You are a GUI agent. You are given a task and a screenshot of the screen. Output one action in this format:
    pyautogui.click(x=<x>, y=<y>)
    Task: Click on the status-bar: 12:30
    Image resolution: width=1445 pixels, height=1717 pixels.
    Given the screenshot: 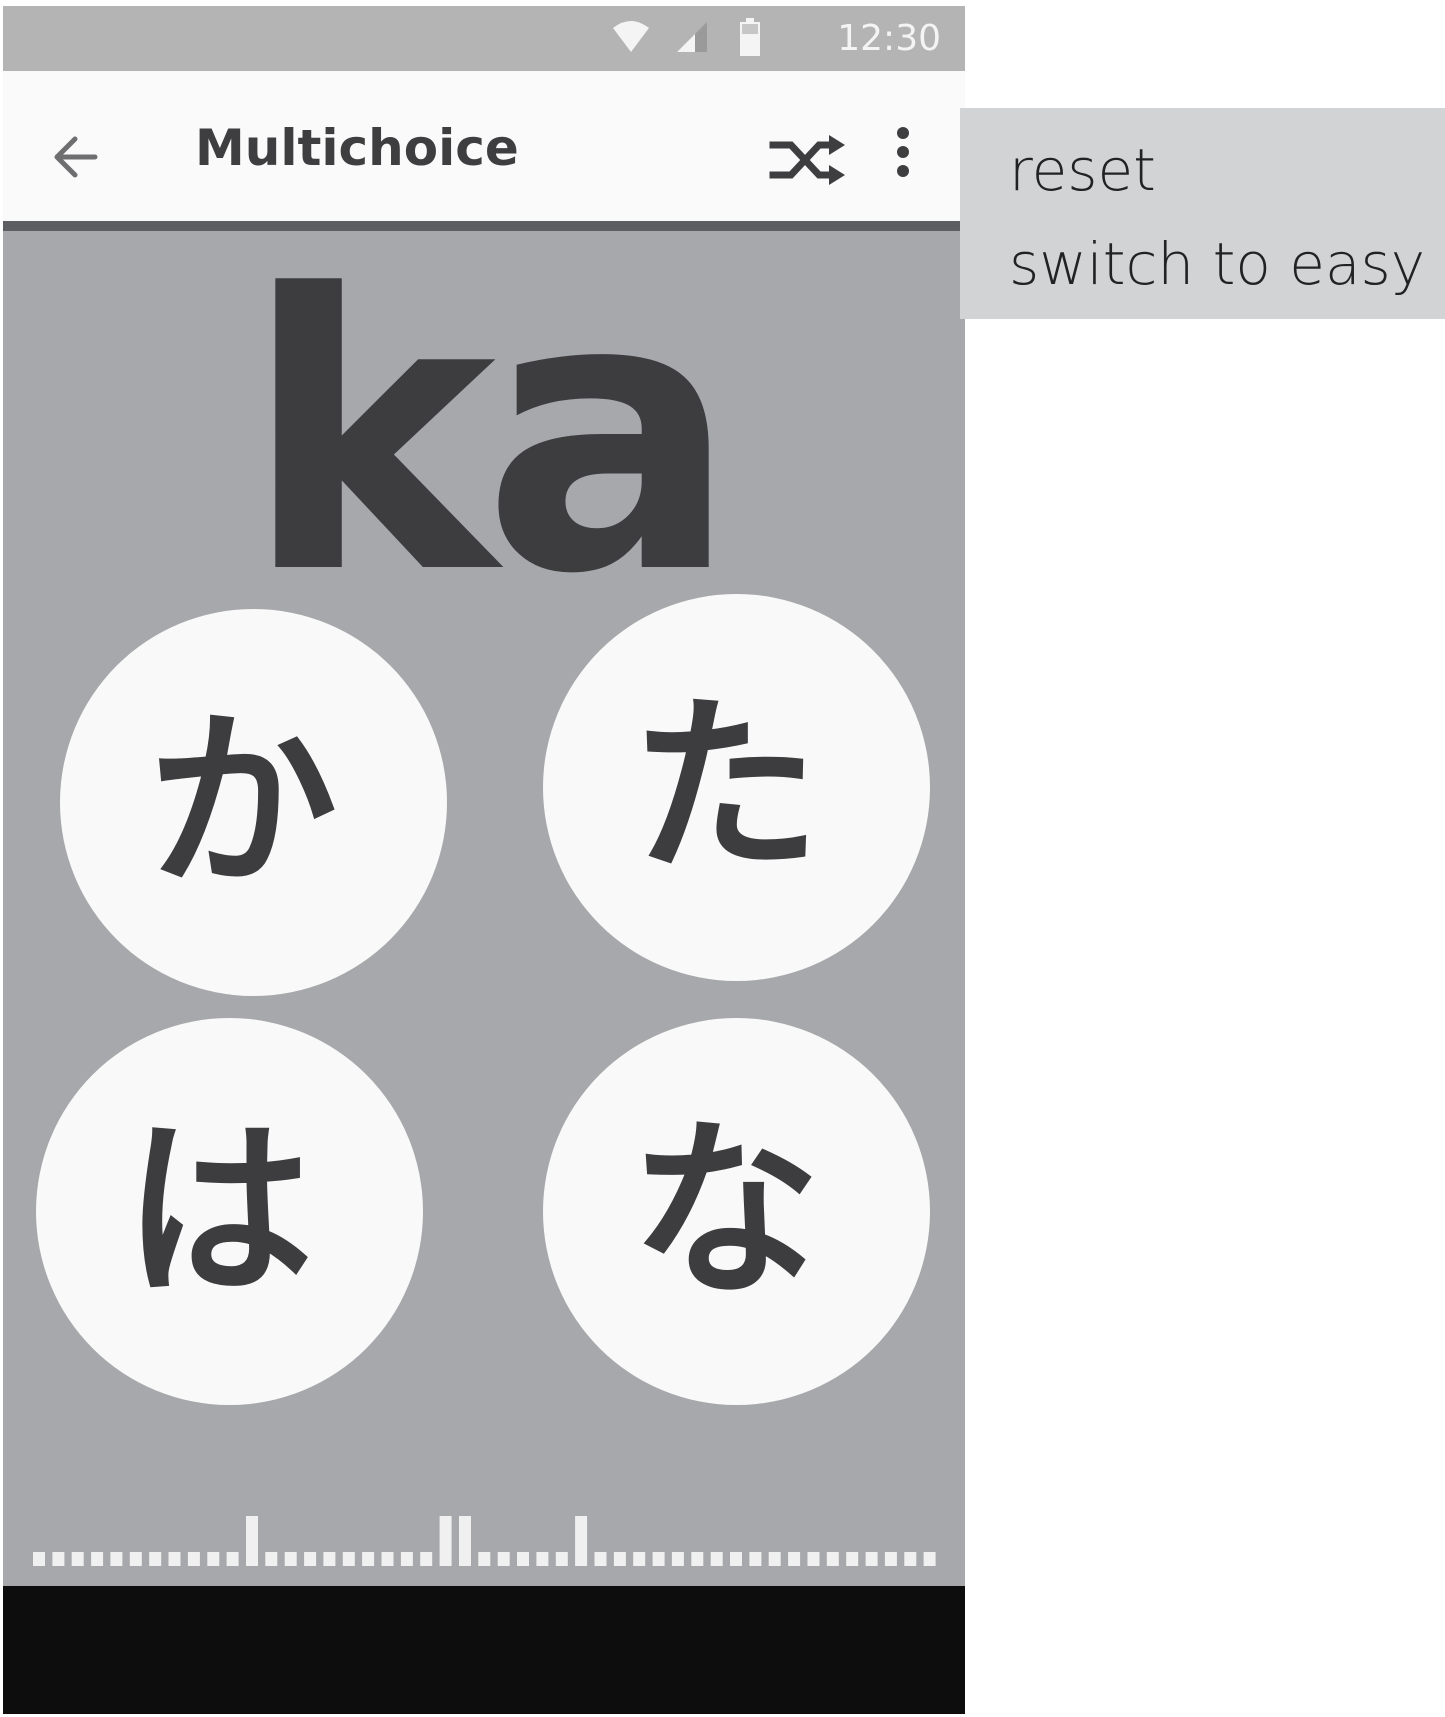 What is the action you would take?
    pyautogui.click(x=484, y=38)
    